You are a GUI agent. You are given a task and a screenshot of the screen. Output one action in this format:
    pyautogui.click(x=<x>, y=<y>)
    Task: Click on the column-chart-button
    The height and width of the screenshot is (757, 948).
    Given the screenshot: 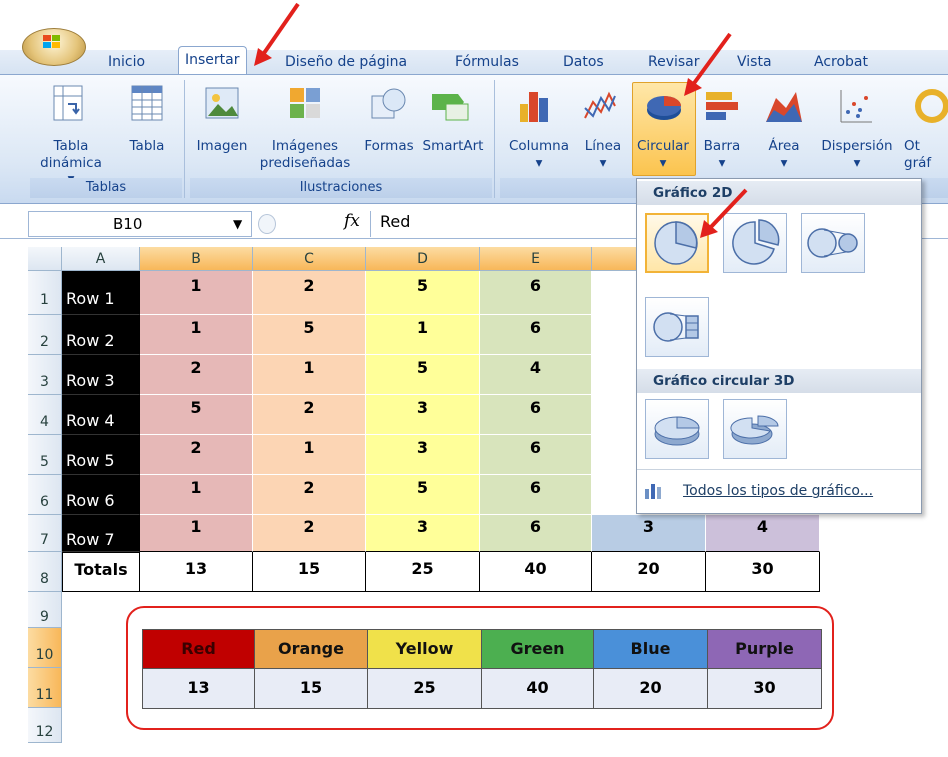 What is the action you would take?
    pyautogui.click(x=534, y=108)
    